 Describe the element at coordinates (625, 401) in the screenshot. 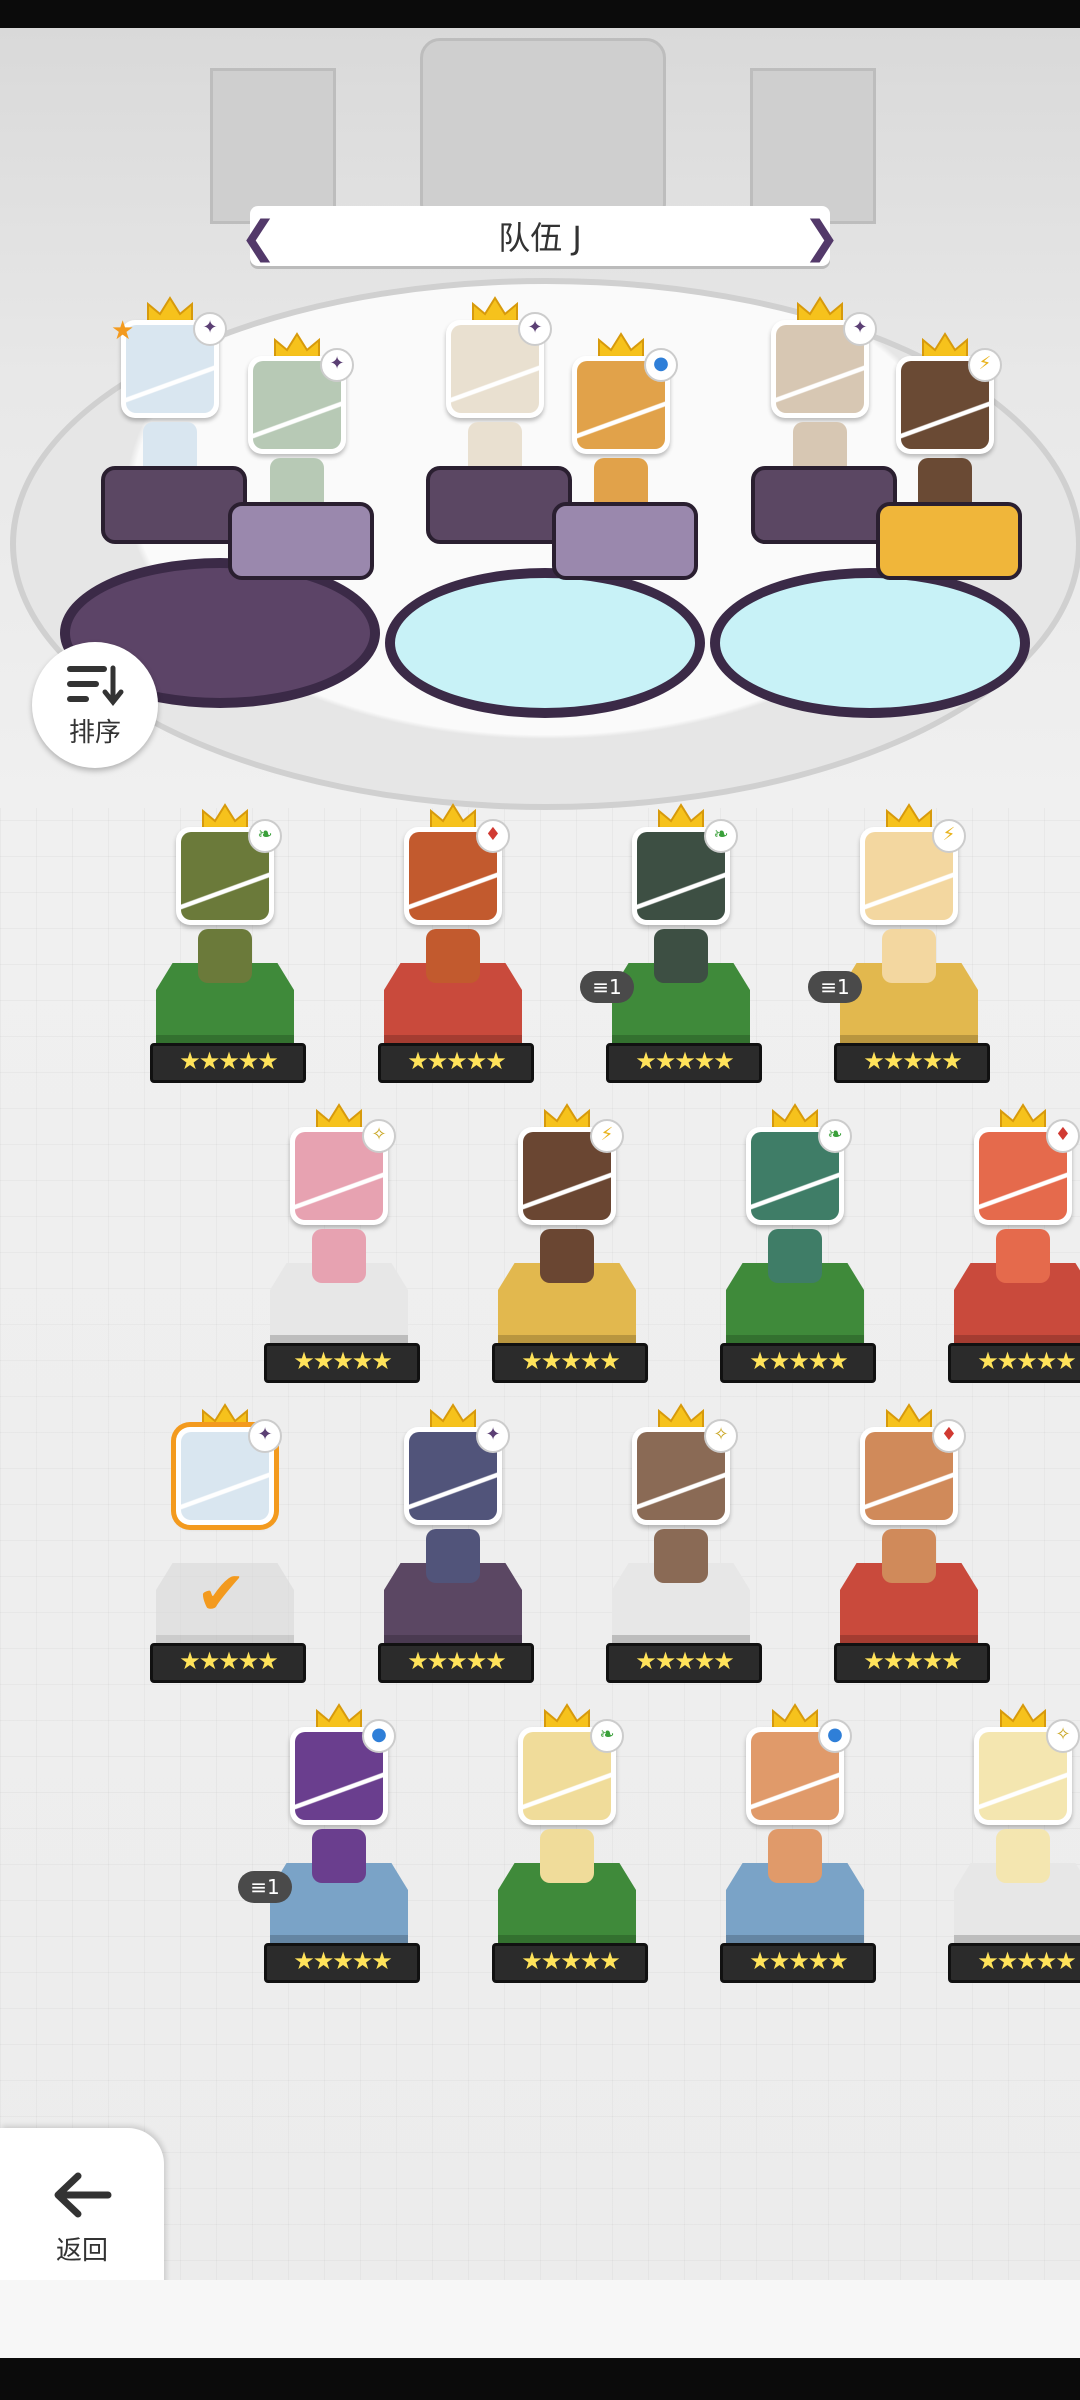

I see `team-member-portrait: ●` at that location.